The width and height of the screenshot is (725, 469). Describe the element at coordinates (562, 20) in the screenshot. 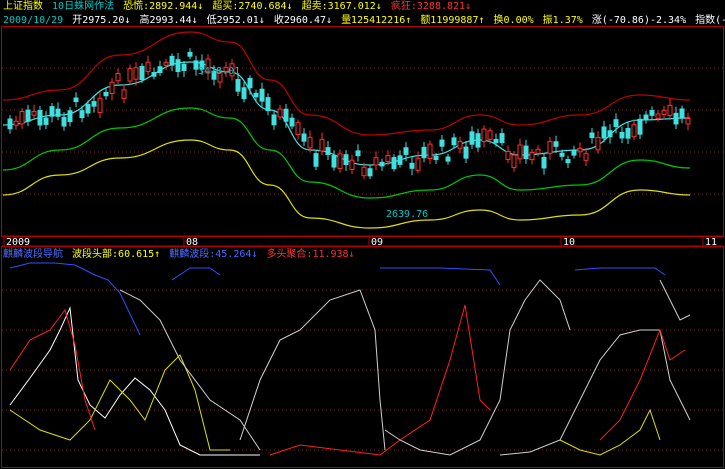

I see `amplitude-value: 振1.37%` at that location.